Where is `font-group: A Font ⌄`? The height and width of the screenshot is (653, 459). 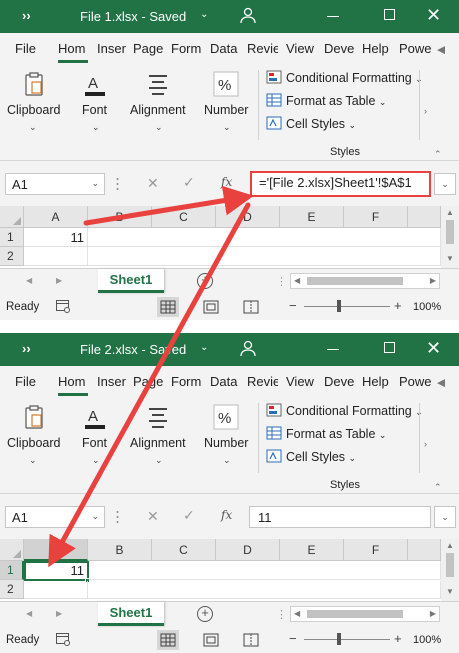
font-group: A Font ⌄ is located at coordinates (95, 104).